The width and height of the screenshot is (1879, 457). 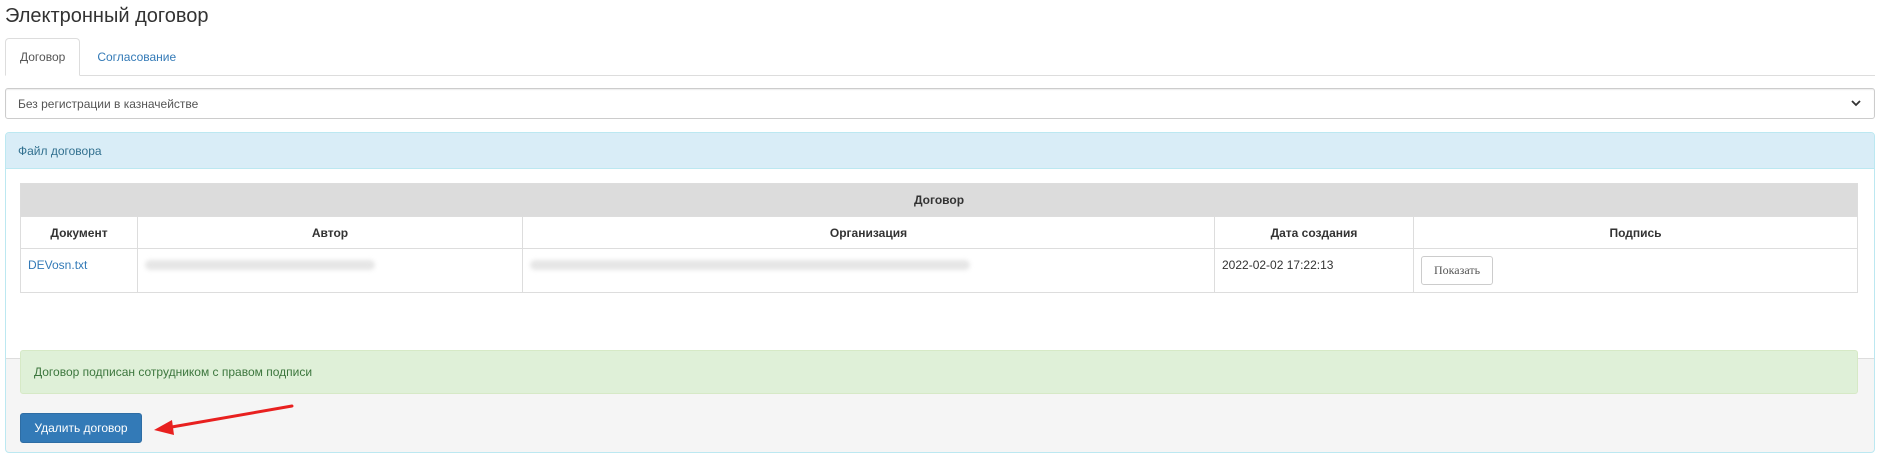 What do you see at coordinates (108, 103) in the screenshot?
I see `registration-select-value: Без регистрации в казначействе` at bounding box center [108, 103].